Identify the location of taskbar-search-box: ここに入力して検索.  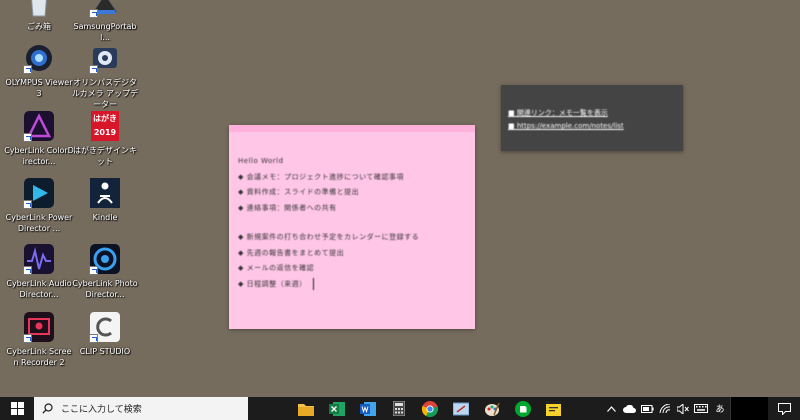
(141, 408).